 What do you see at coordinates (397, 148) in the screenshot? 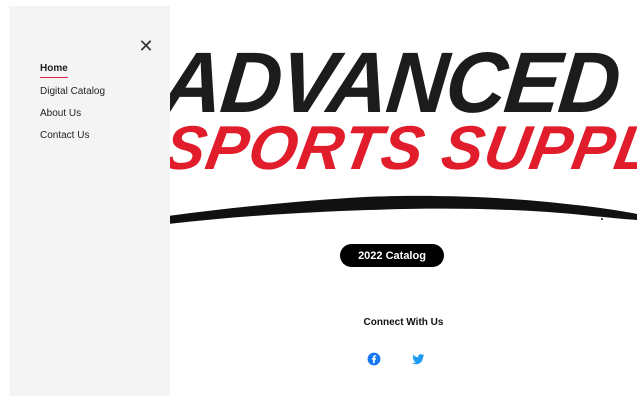
I see `logo-text-sports-supply: SPORTS SUPPLY` at bounding box center [397, 148].